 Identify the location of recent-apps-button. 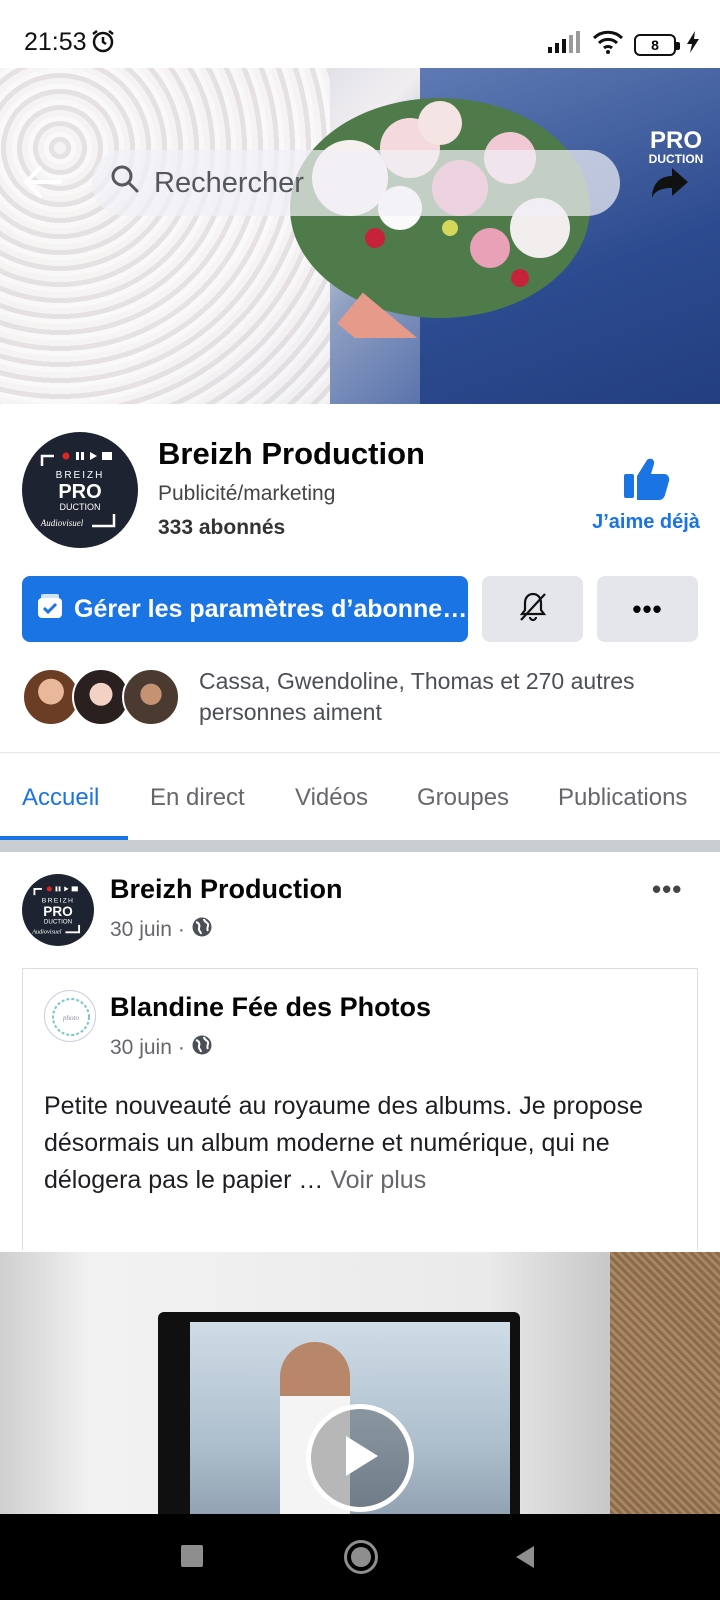
(192, 1556).